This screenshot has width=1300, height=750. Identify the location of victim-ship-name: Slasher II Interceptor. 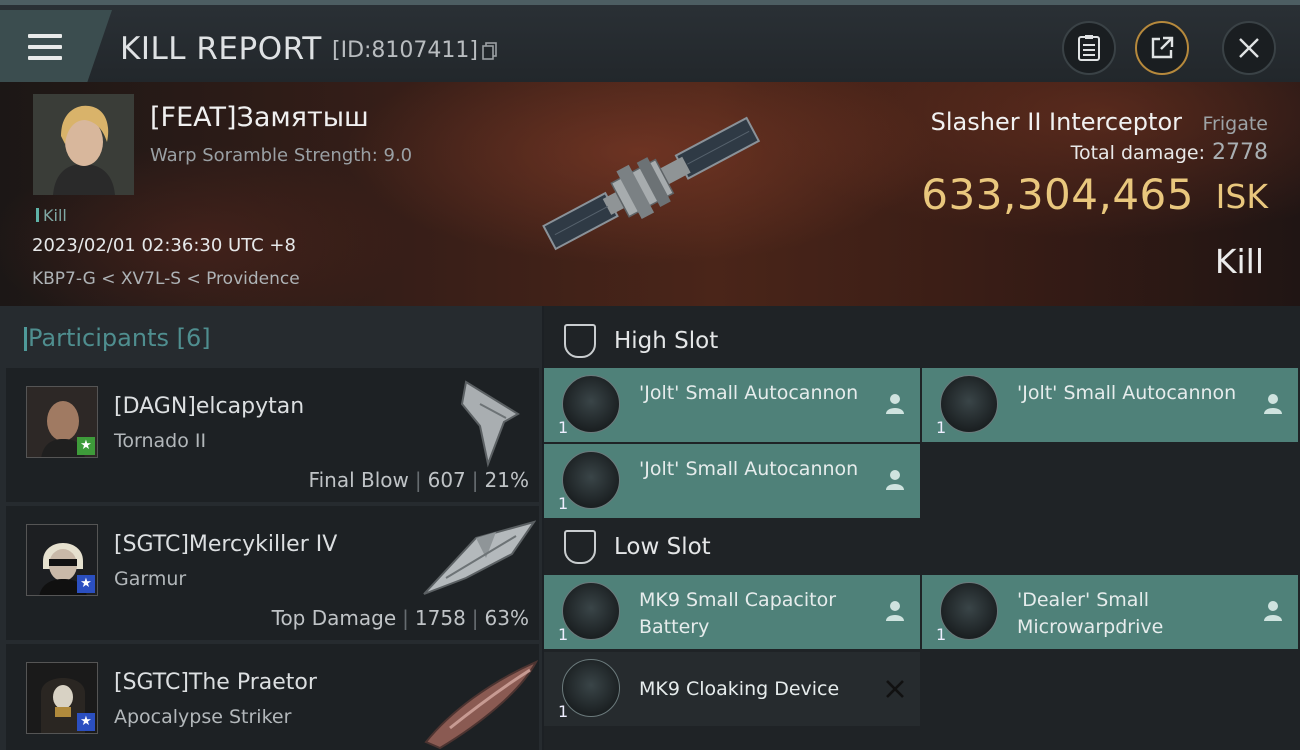
(1056, 122).